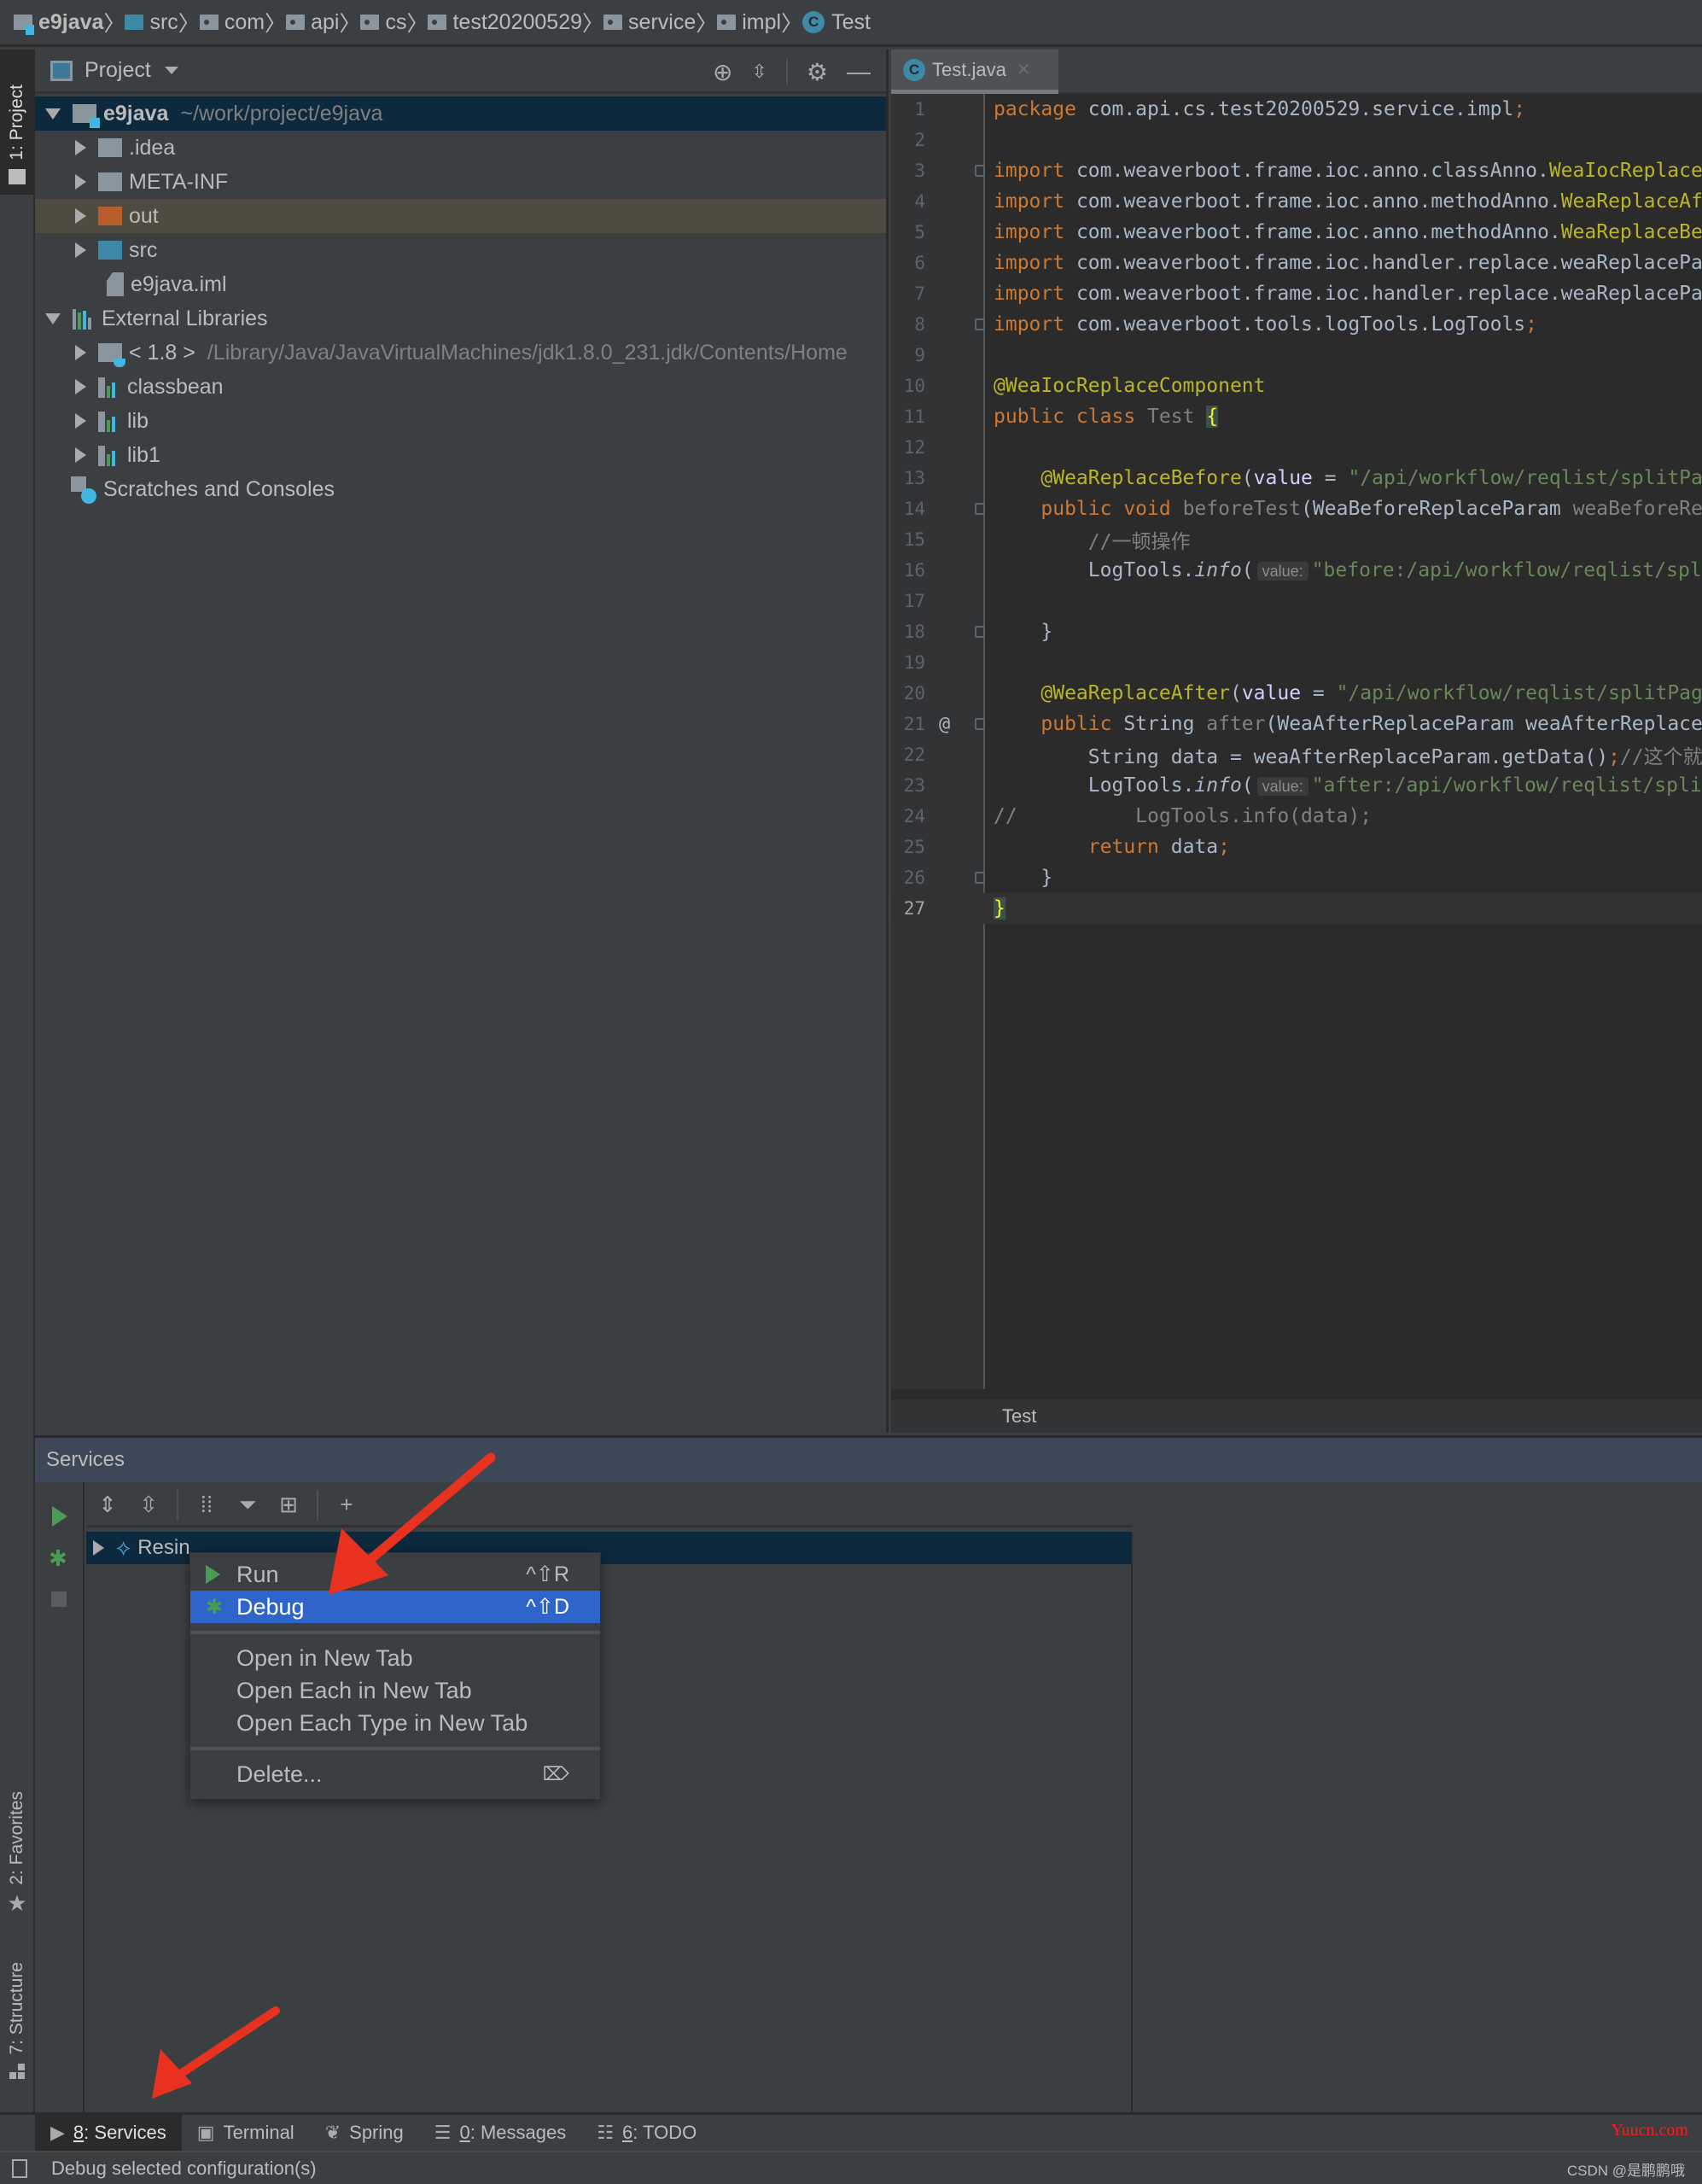 This screenshot has height=2184, width=1702. What do you see at coordinates (312, 22) in the screenshot?
I see `breadcrumb-api: api` at bounding box center [312, 22].